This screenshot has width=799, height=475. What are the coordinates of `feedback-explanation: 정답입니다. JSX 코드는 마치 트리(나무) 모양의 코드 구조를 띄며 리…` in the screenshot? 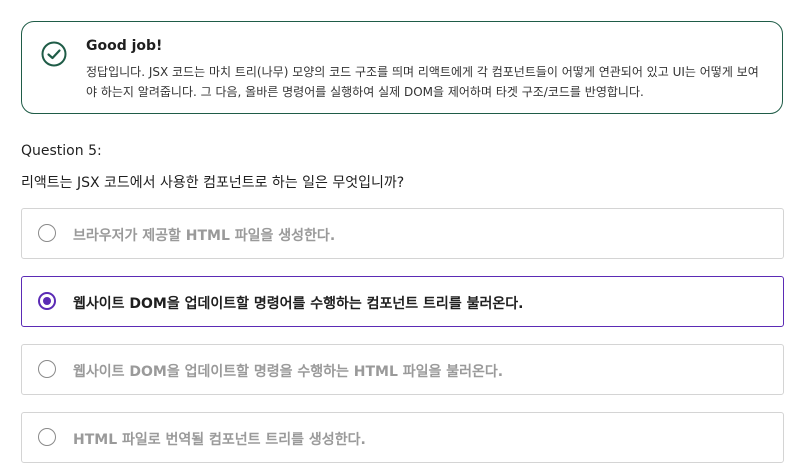 It's located at (422, 82).